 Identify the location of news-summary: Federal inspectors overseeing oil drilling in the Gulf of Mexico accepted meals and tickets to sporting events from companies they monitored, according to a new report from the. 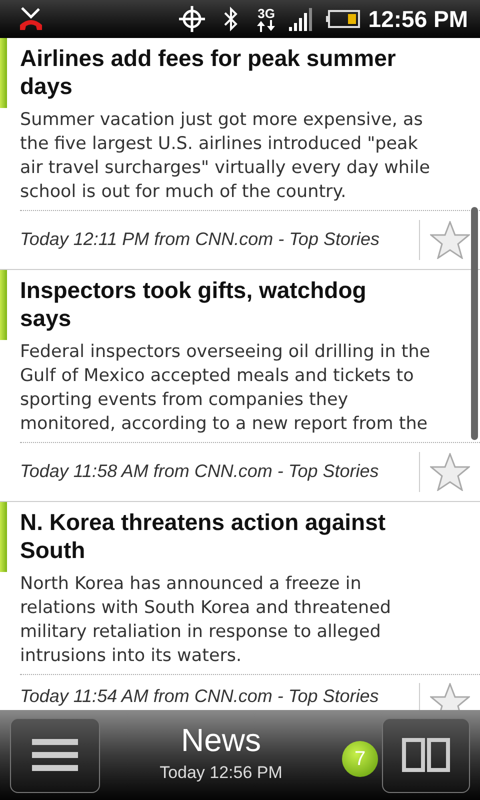
(226, 388).